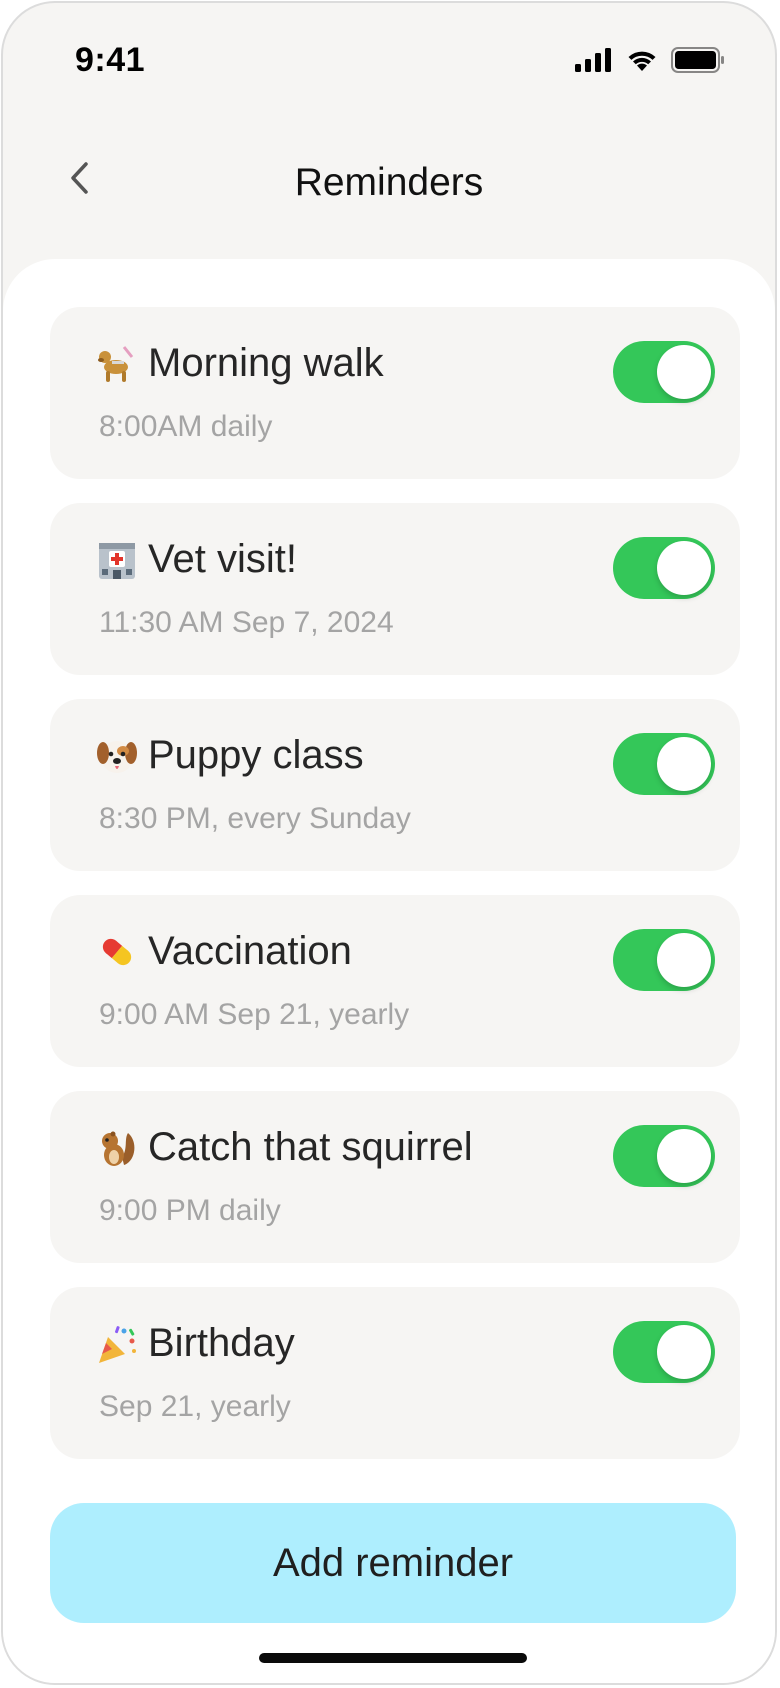  What do you see at coordinates (222, 559) in the screenshot?
I see `reminder-title: Vet visit!` at bounding box center [222, 559].